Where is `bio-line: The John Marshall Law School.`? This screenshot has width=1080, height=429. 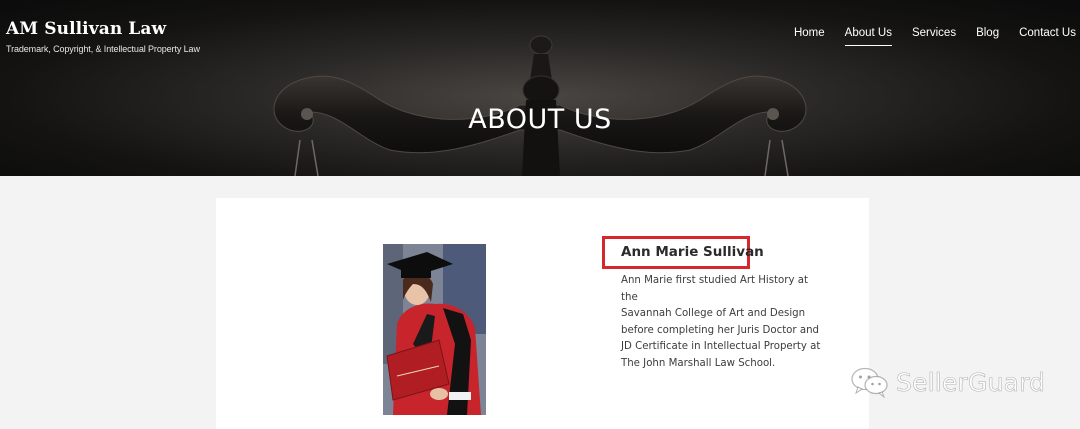
bio-line: The John Marshall Law School. is located at coordinates (698, 363).